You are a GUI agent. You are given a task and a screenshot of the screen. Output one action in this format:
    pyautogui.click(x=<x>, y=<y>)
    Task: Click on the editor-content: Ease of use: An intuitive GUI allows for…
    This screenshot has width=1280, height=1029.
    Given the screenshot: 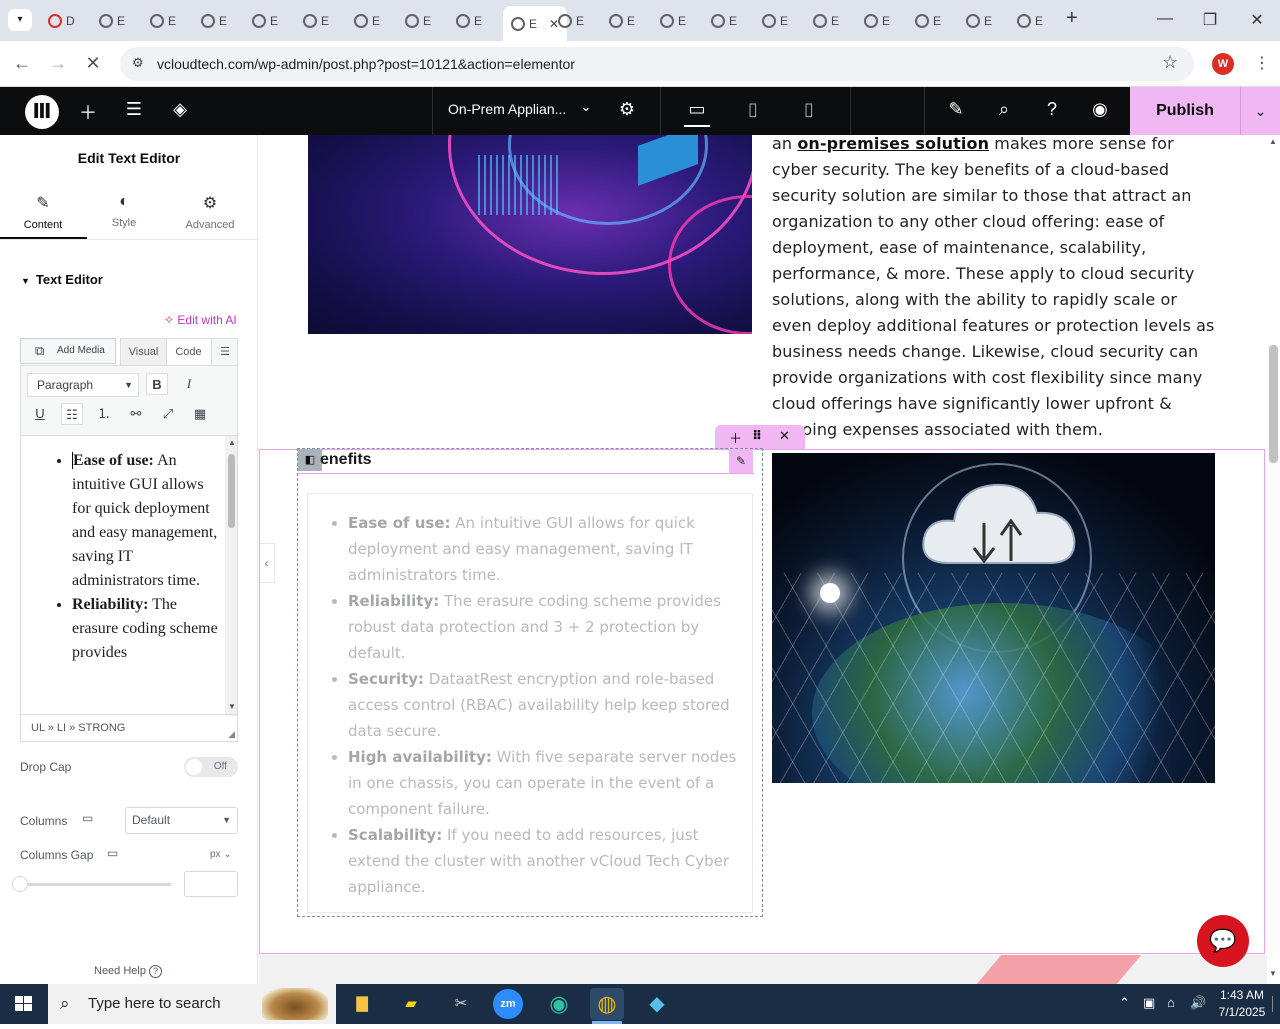 What is the action you would take?
    pyautogui.click(x=129, y=575)
    